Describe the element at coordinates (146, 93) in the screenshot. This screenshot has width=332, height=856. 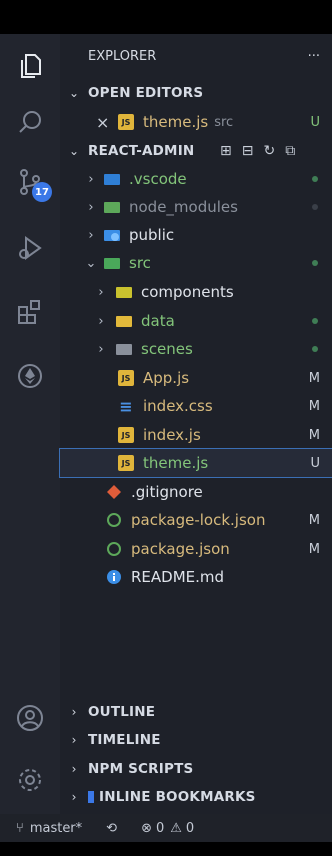
I see `open-editors-label: OPEN EDITORS` at that location.